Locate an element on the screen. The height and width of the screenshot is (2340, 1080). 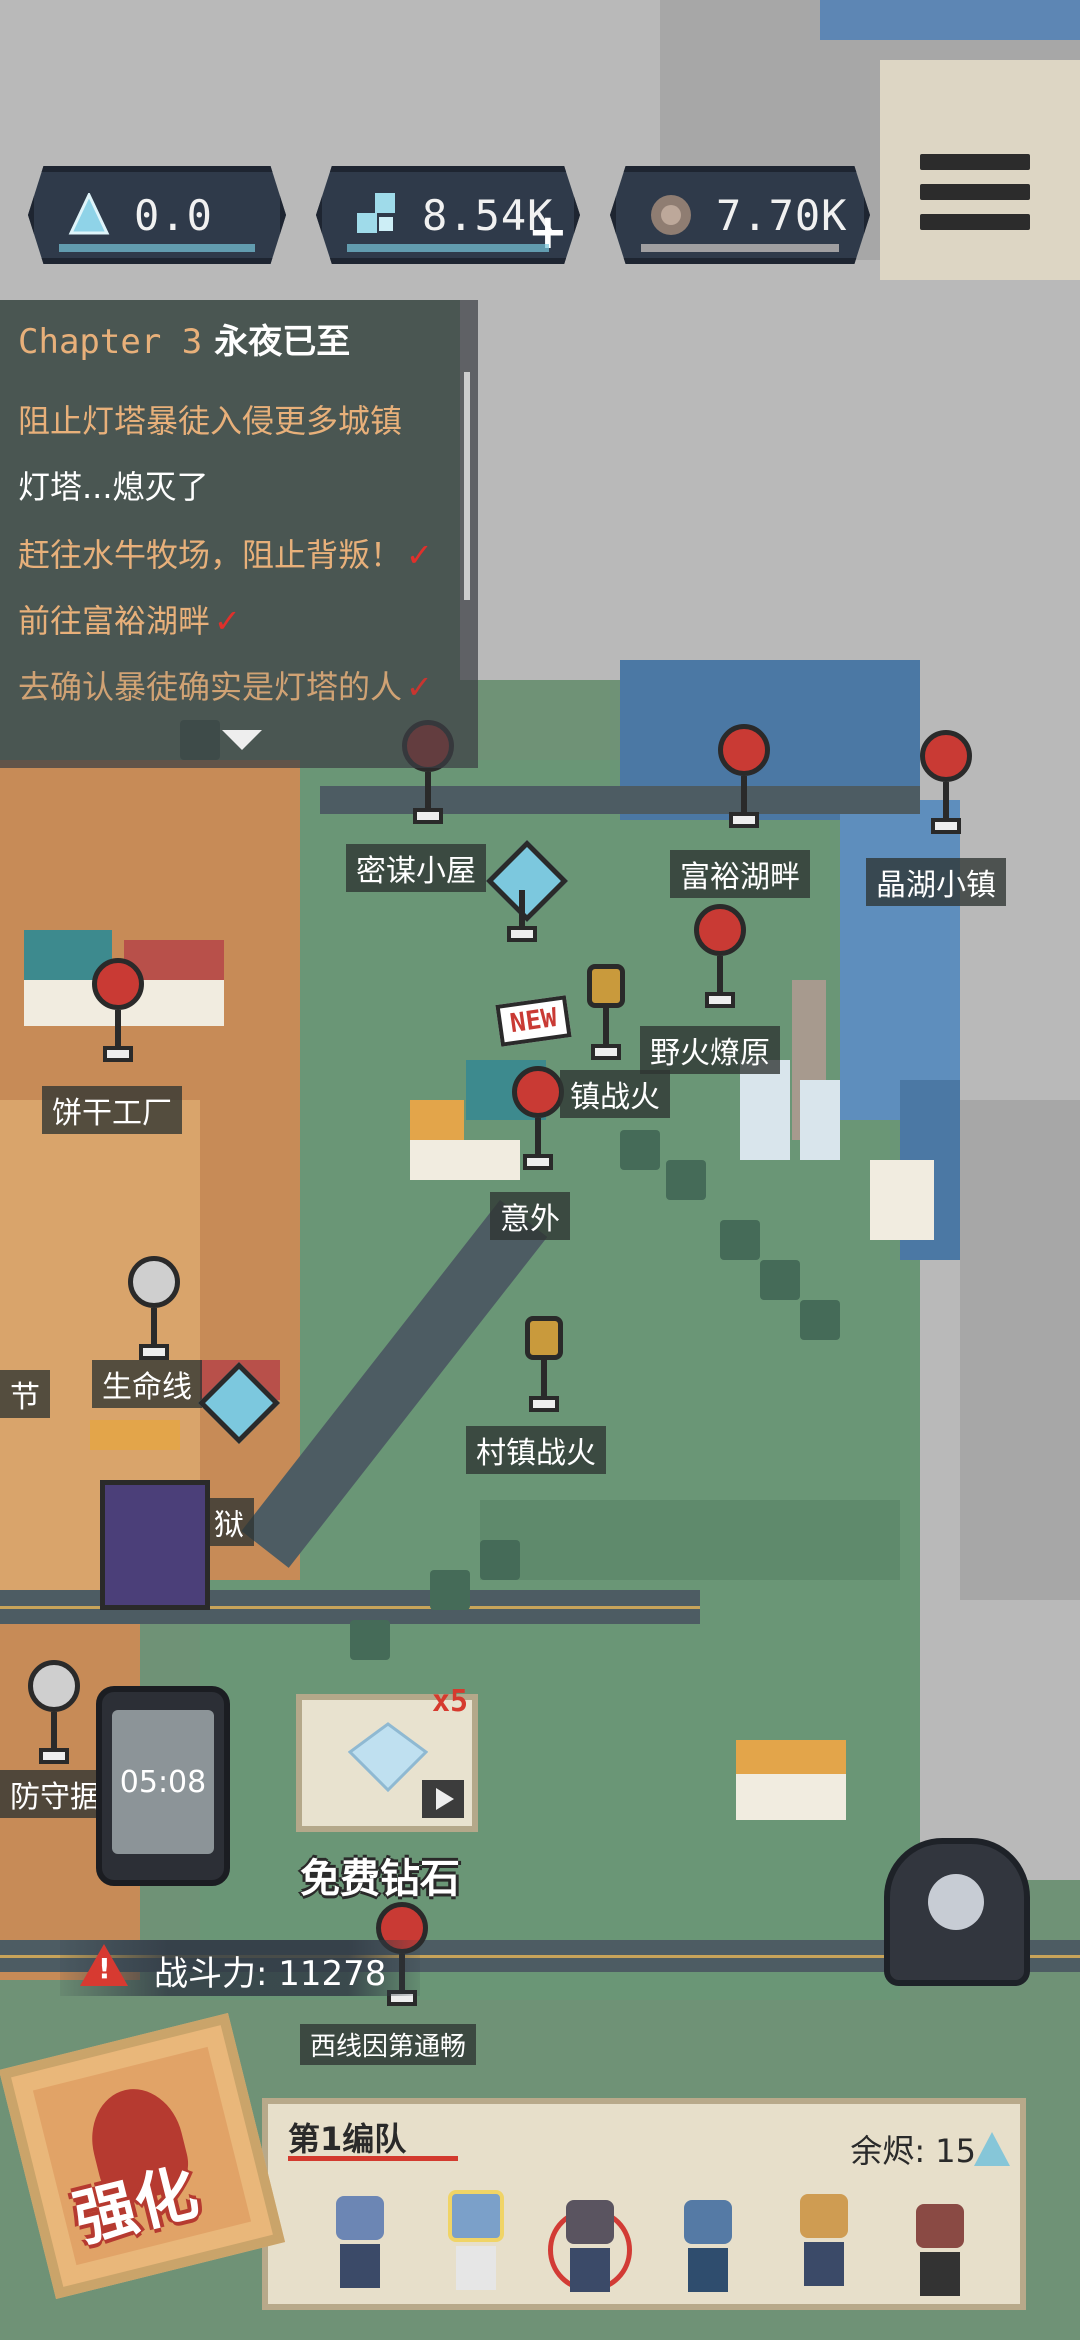
ember-counter: 余烬: 15 is located at coordinates (913, 2151).